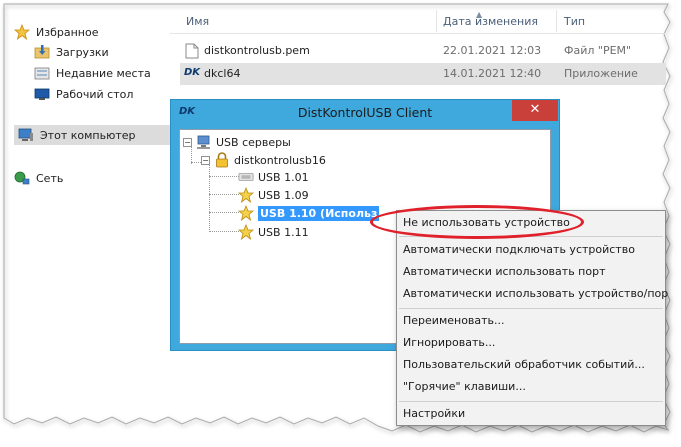 The height and width of the screenshot is (447, 681). I want to click on tree-node-port: USB 1.11, so click(273, 232).